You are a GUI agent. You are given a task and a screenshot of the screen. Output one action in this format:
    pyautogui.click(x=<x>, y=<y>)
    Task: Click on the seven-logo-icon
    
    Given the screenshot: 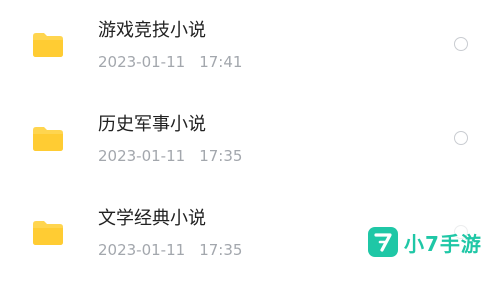 What is the action you would take?
    pyautogui.click(x=383, y=242)
    